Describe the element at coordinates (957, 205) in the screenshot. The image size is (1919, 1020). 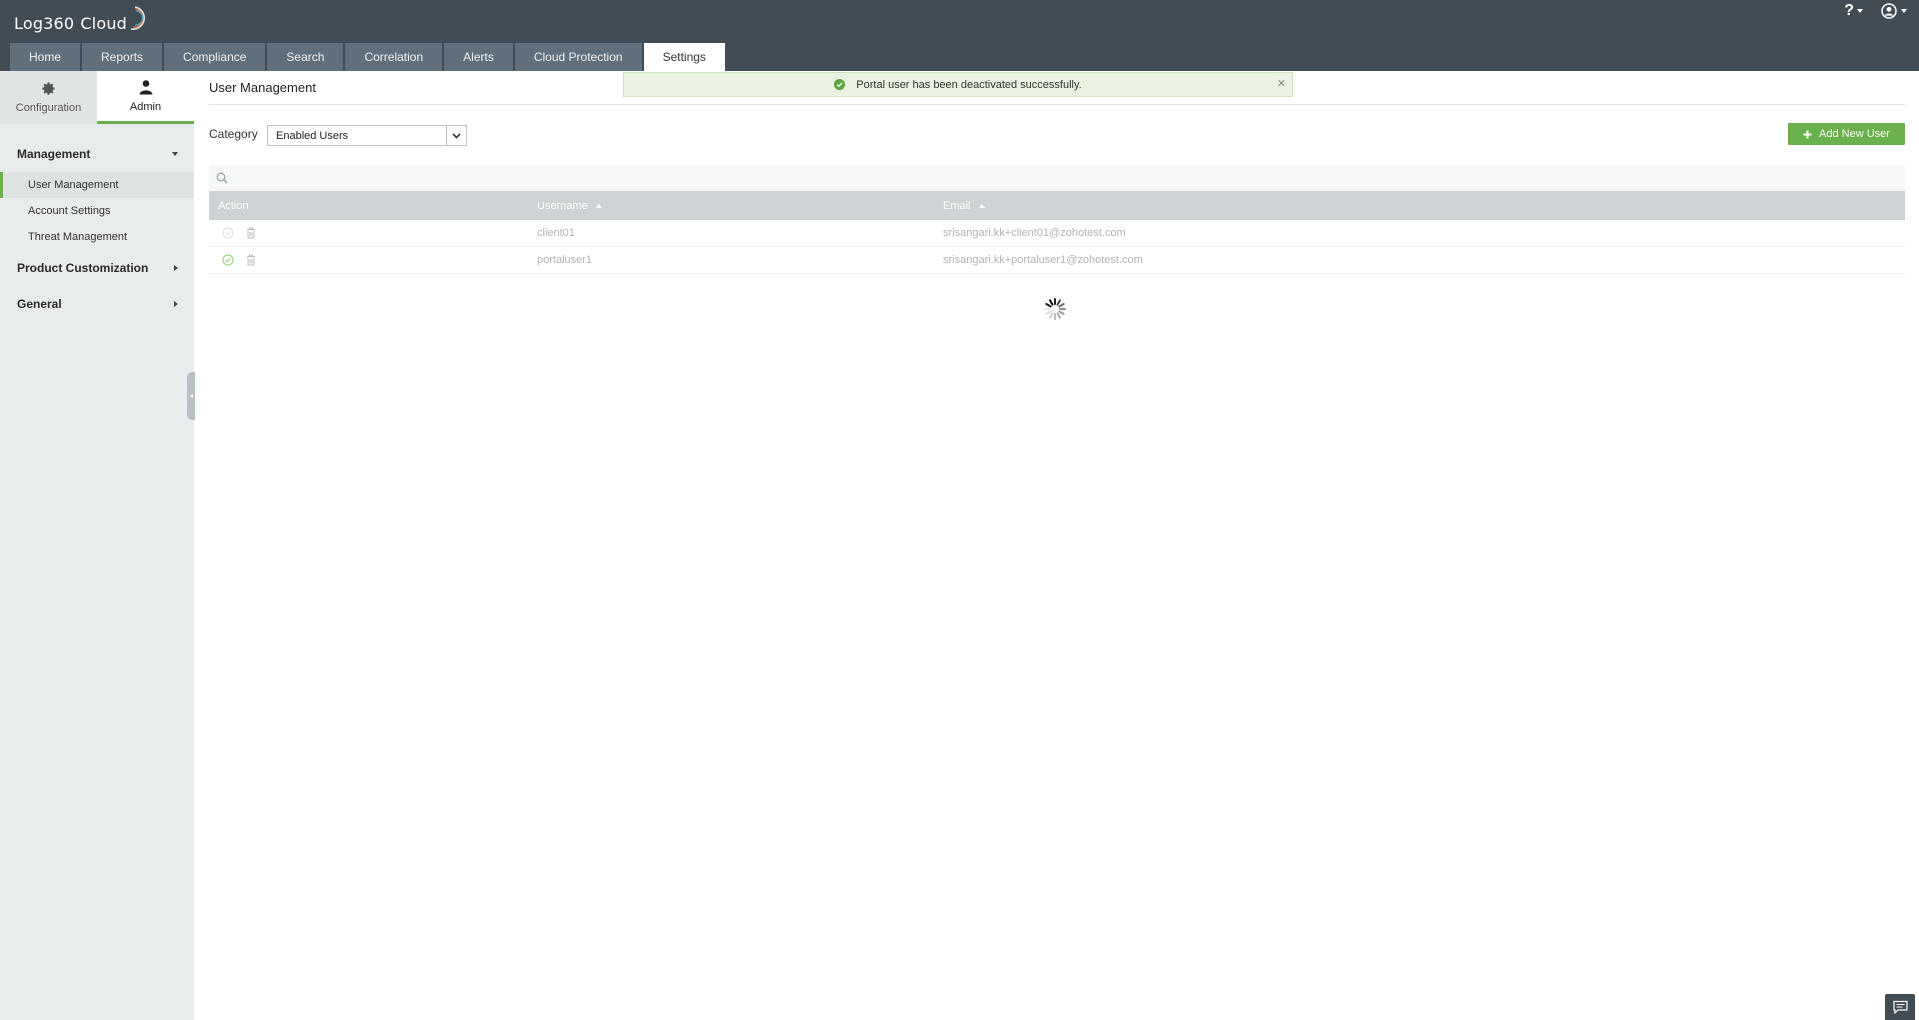
I see `column-header-label: Email` at that location.